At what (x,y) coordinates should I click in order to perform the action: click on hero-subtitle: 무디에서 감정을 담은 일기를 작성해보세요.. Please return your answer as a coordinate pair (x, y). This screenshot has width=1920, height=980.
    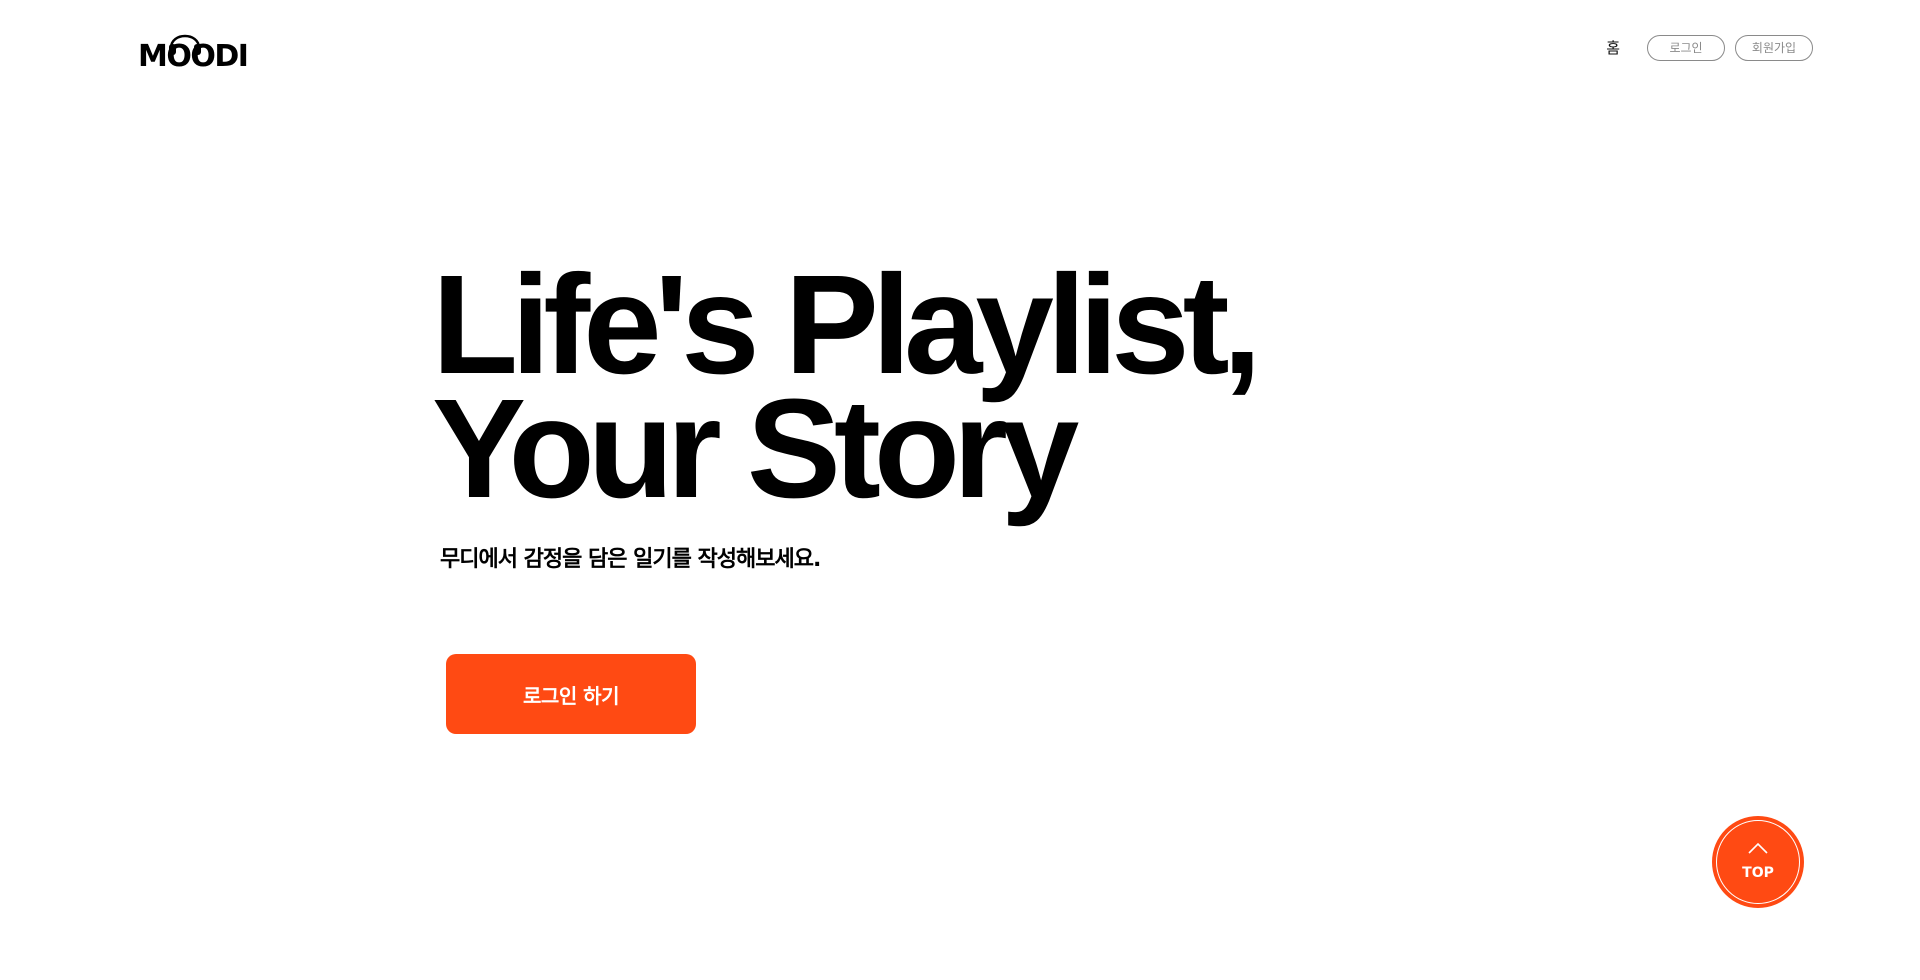
    Looking at the image, I should click on (630, 559).